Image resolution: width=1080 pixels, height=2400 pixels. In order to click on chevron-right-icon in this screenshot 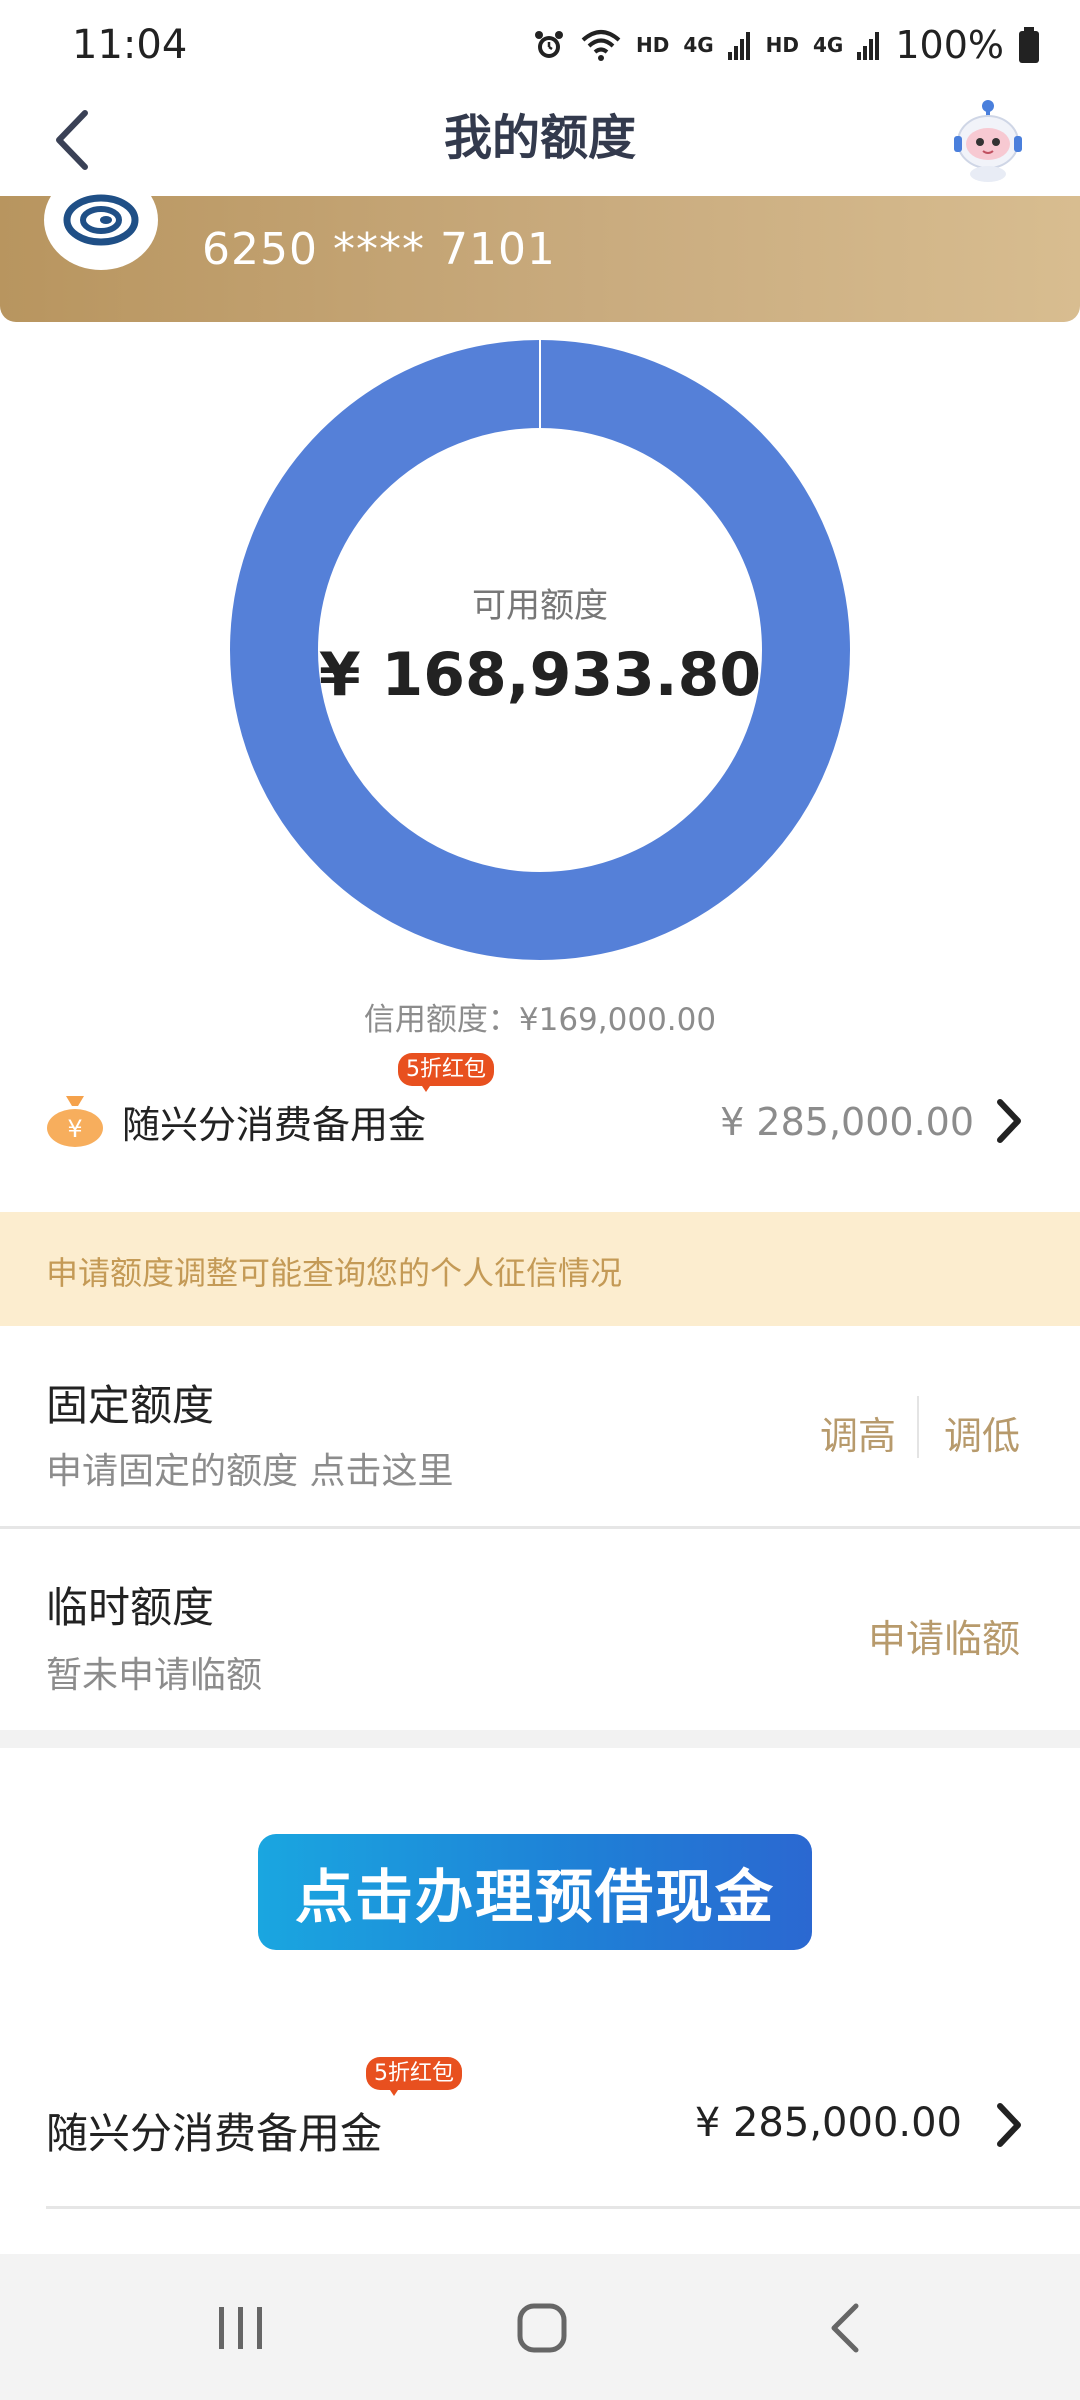, I will do `click(1009, 1123)`.